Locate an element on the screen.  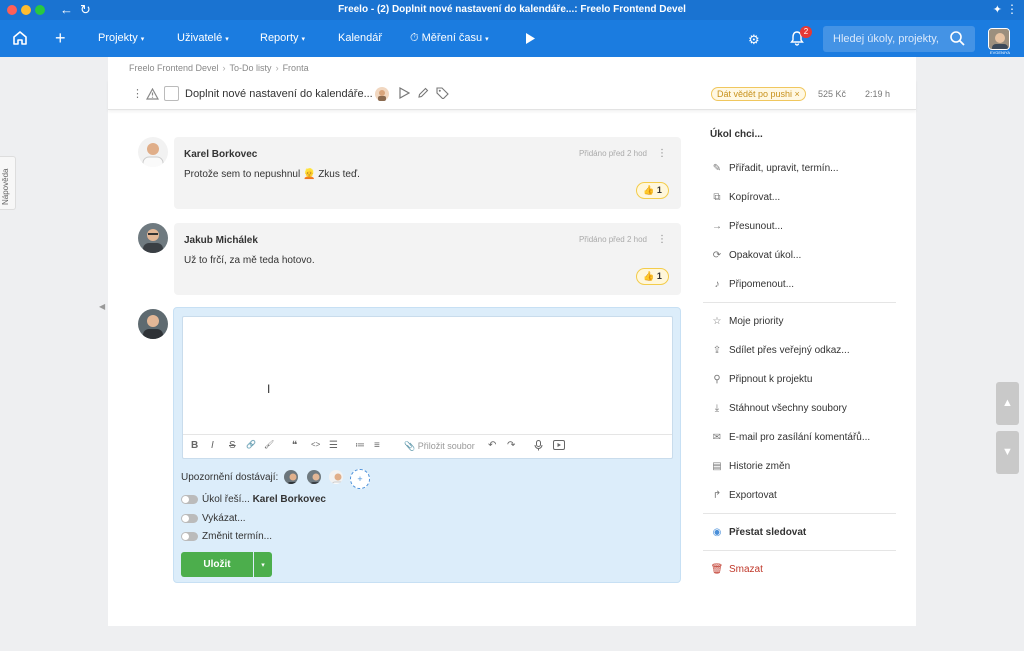
video-icon is located at coordinates (559, 446).